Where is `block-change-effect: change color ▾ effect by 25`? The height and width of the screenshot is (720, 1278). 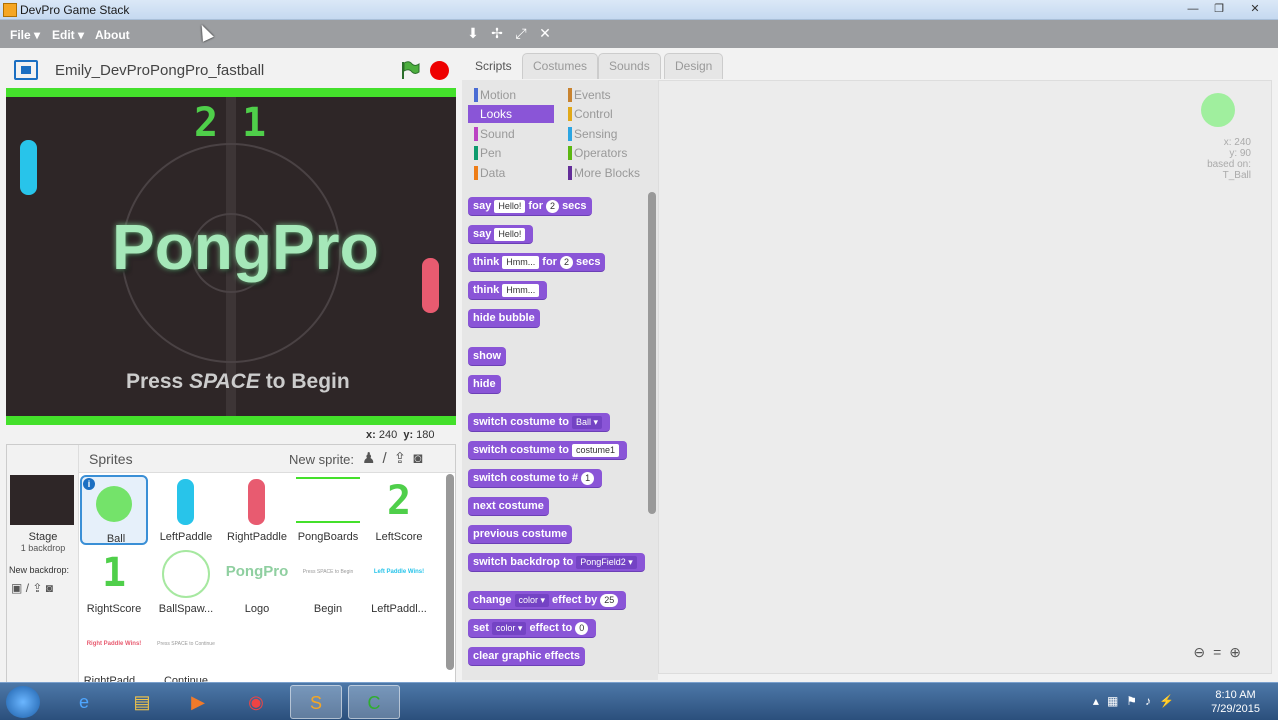 block-change-effect: change color ▾ effect by 25 is located at coordinates (547, 600).